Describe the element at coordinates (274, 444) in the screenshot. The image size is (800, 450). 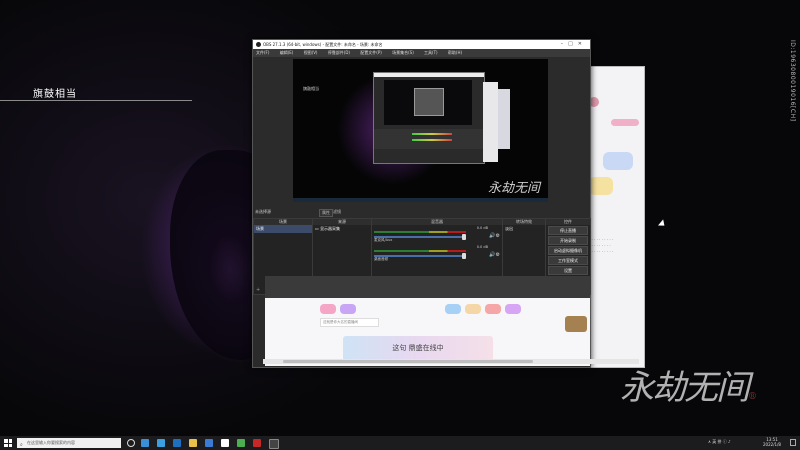
I see `obs-taskbar-icon` at that location.